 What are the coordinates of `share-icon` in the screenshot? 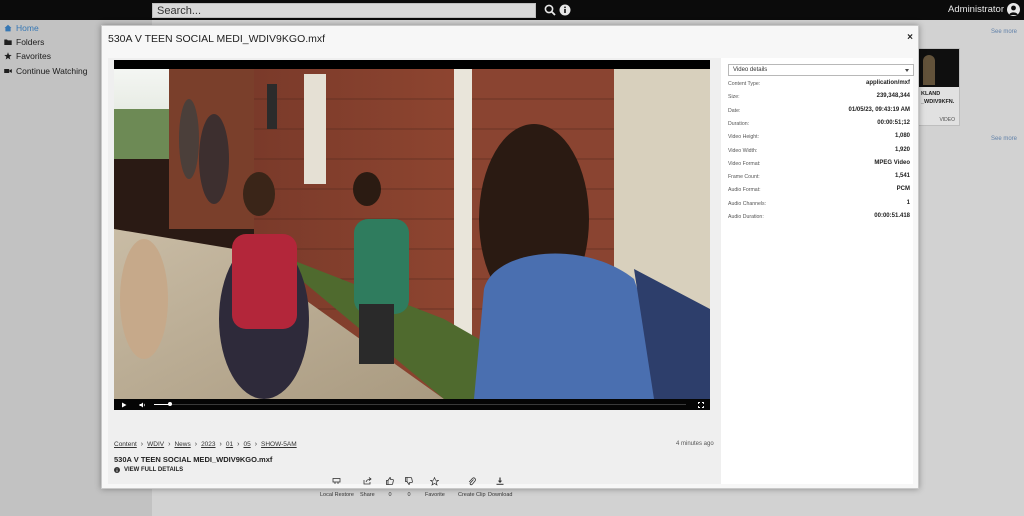 It's located at (367, 481).